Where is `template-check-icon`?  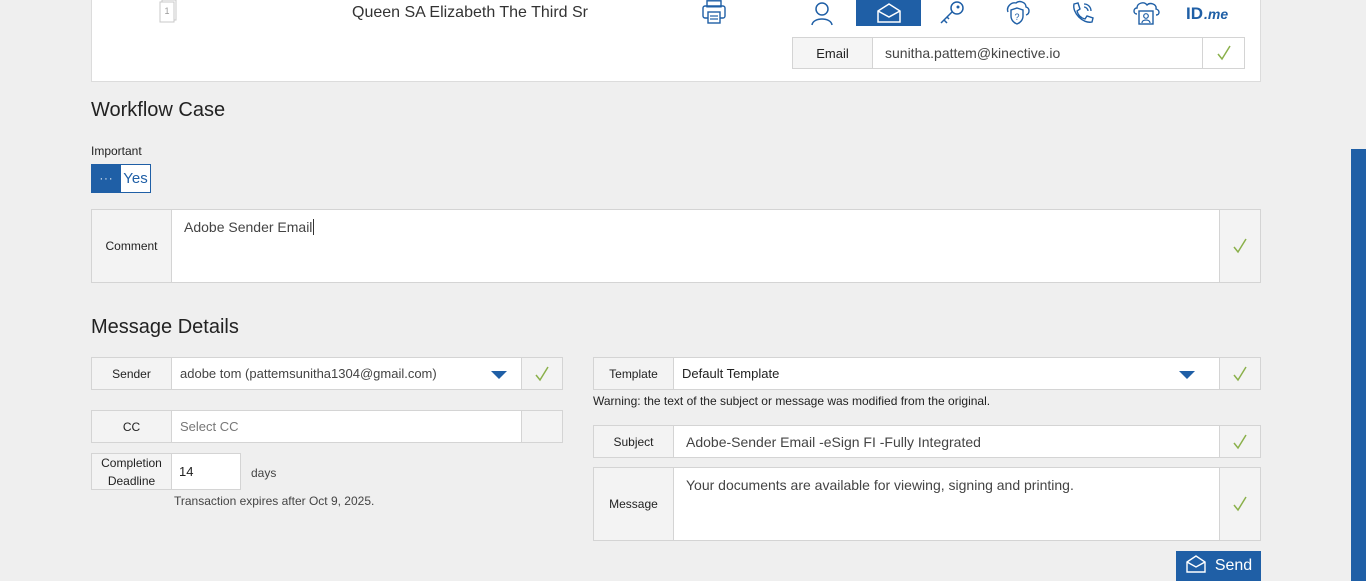 template-check-icon is located at coordinates (1240, 373).